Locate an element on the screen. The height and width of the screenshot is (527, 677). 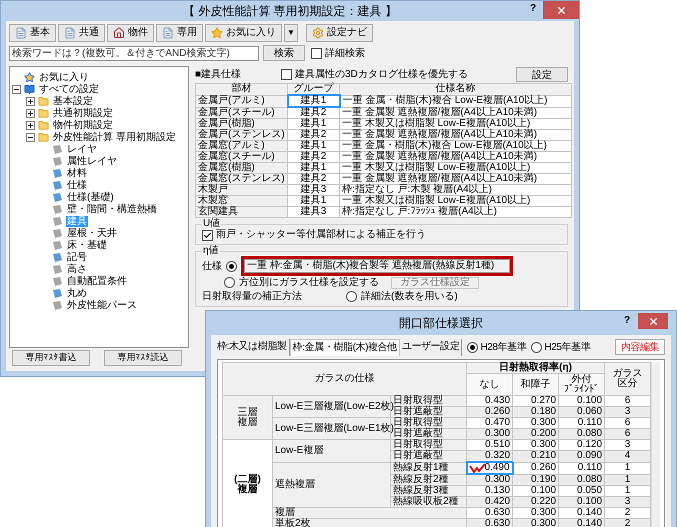
toolbar-button: お気に入り is located at coordinates (243, 33).